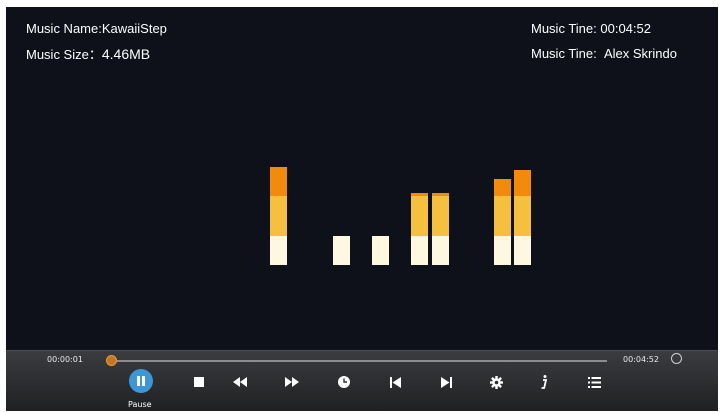 The image size is (724, 414). What do you see at coordinates (641, 359) in the screenshot?
I see `total-time: 00:04:52` at bounding box center [641, 359].